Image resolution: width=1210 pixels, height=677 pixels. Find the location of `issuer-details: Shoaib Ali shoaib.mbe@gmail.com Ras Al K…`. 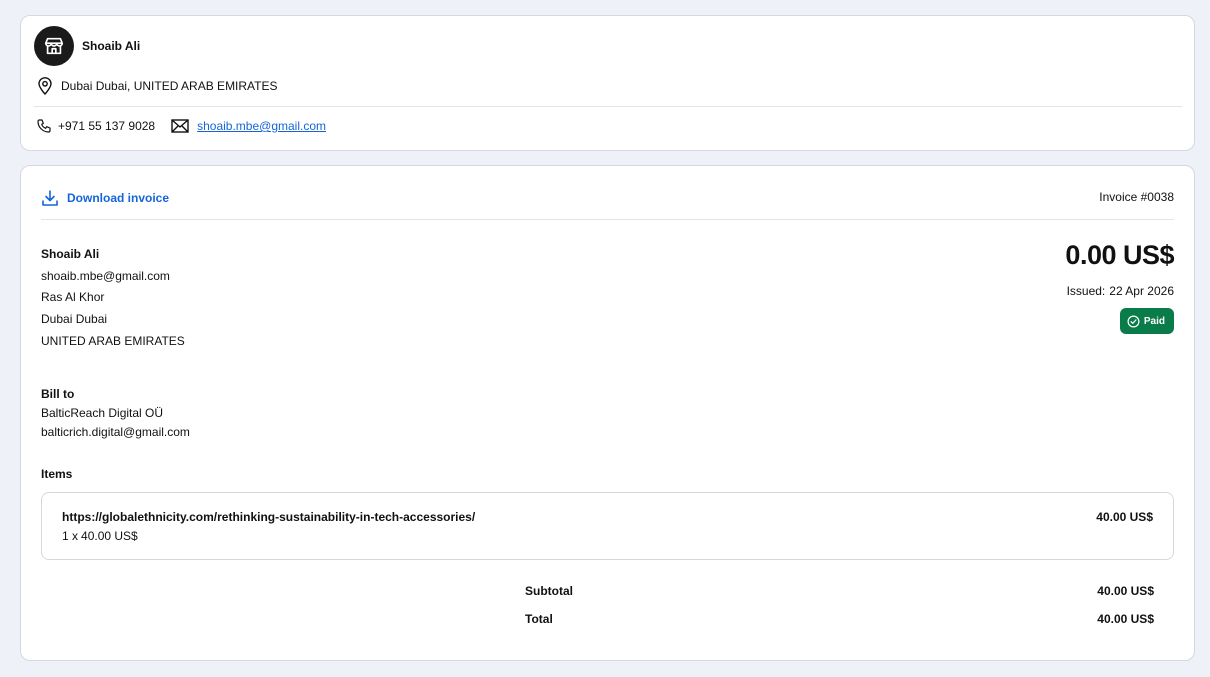

issuer-details: Shoaib Ali shoaib.mbe@gmail.com Ras Al K… is located at coordinates (113, 298).